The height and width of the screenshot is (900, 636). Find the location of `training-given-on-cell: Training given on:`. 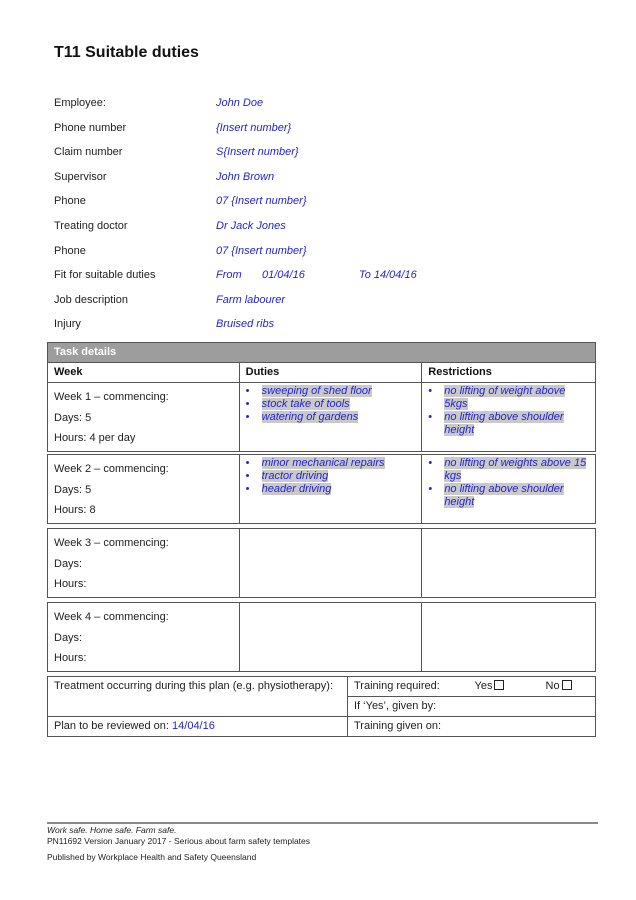

training-given-on-cell: Training given on: is located at coordinates (471, 726).